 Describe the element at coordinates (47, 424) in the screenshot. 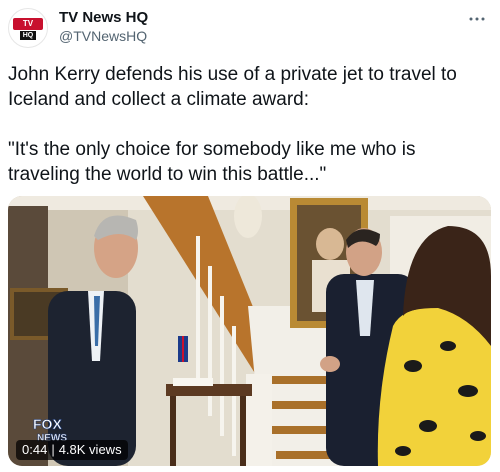

I see `svg-text: FOX` at that location.